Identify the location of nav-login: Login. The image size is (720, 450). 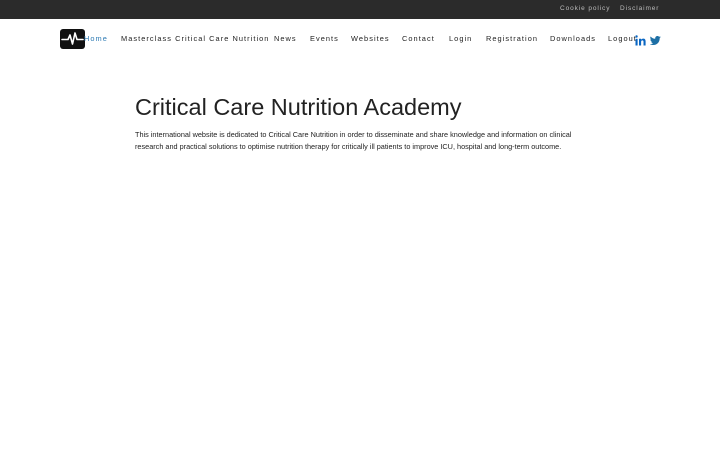
(460, 39).